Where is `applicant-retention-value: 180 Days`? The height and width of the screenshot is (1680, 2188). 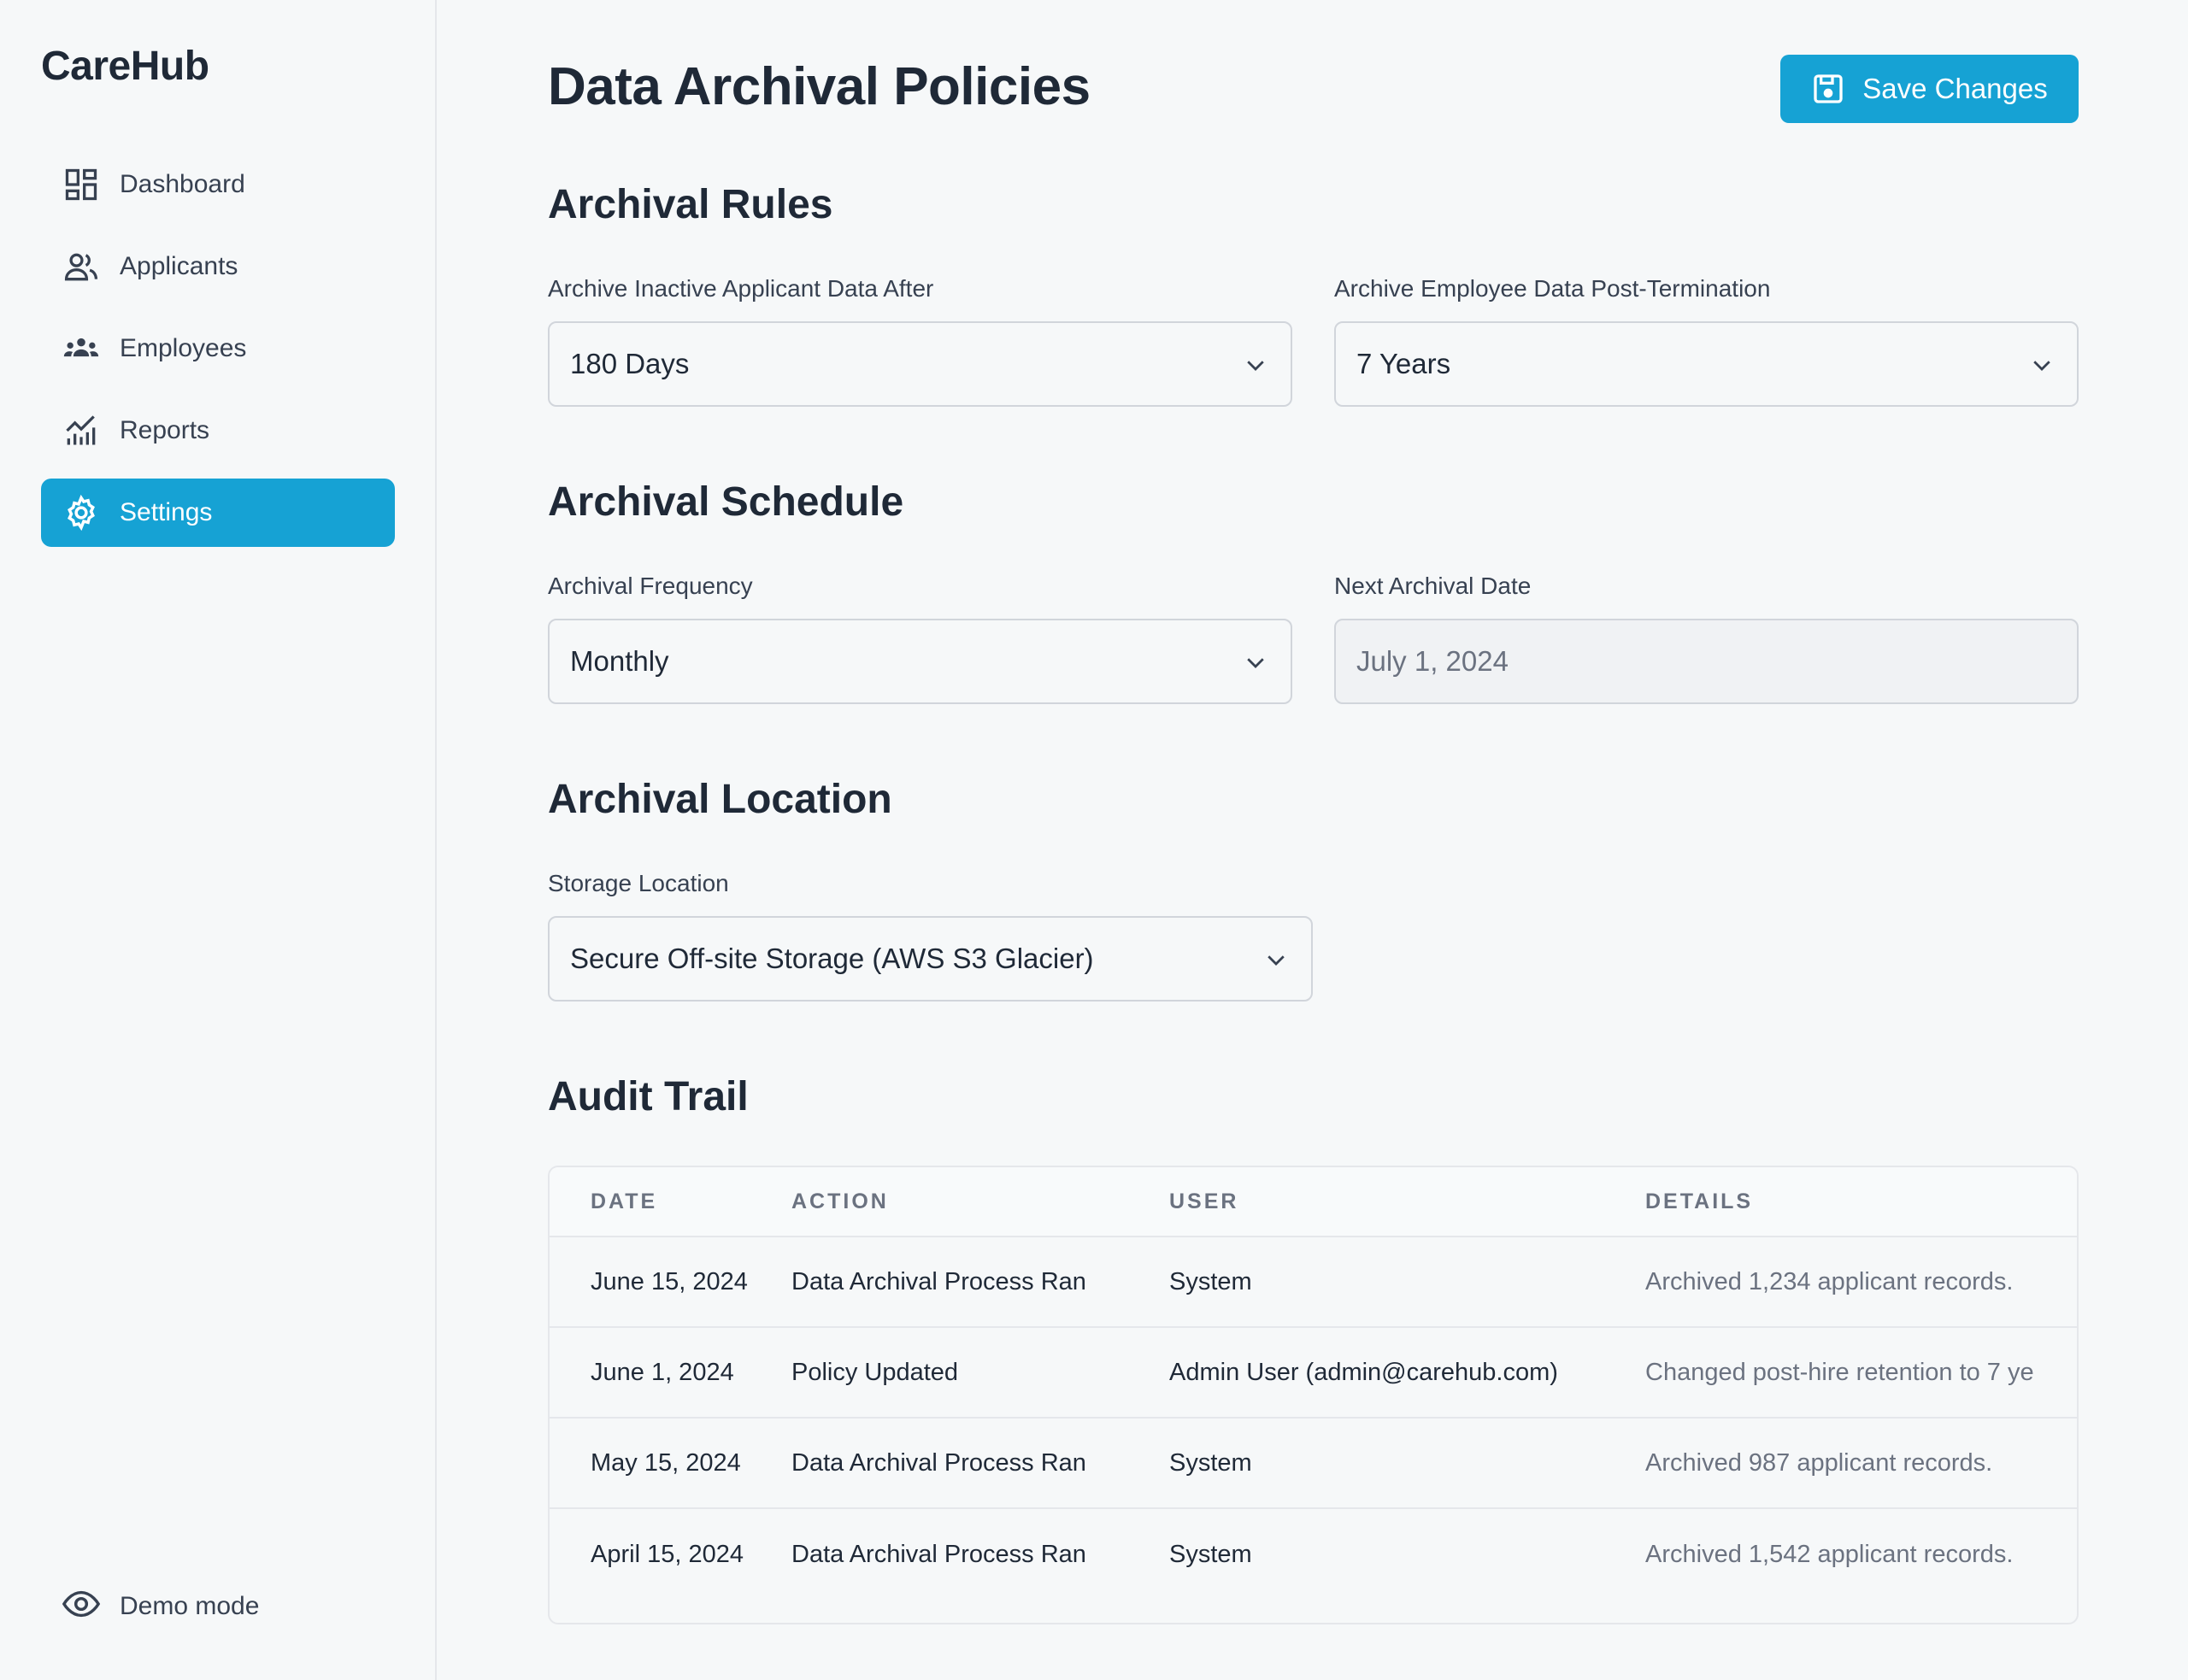
applicant-retention-value: 180 Days is located at coordinates (630, 363).